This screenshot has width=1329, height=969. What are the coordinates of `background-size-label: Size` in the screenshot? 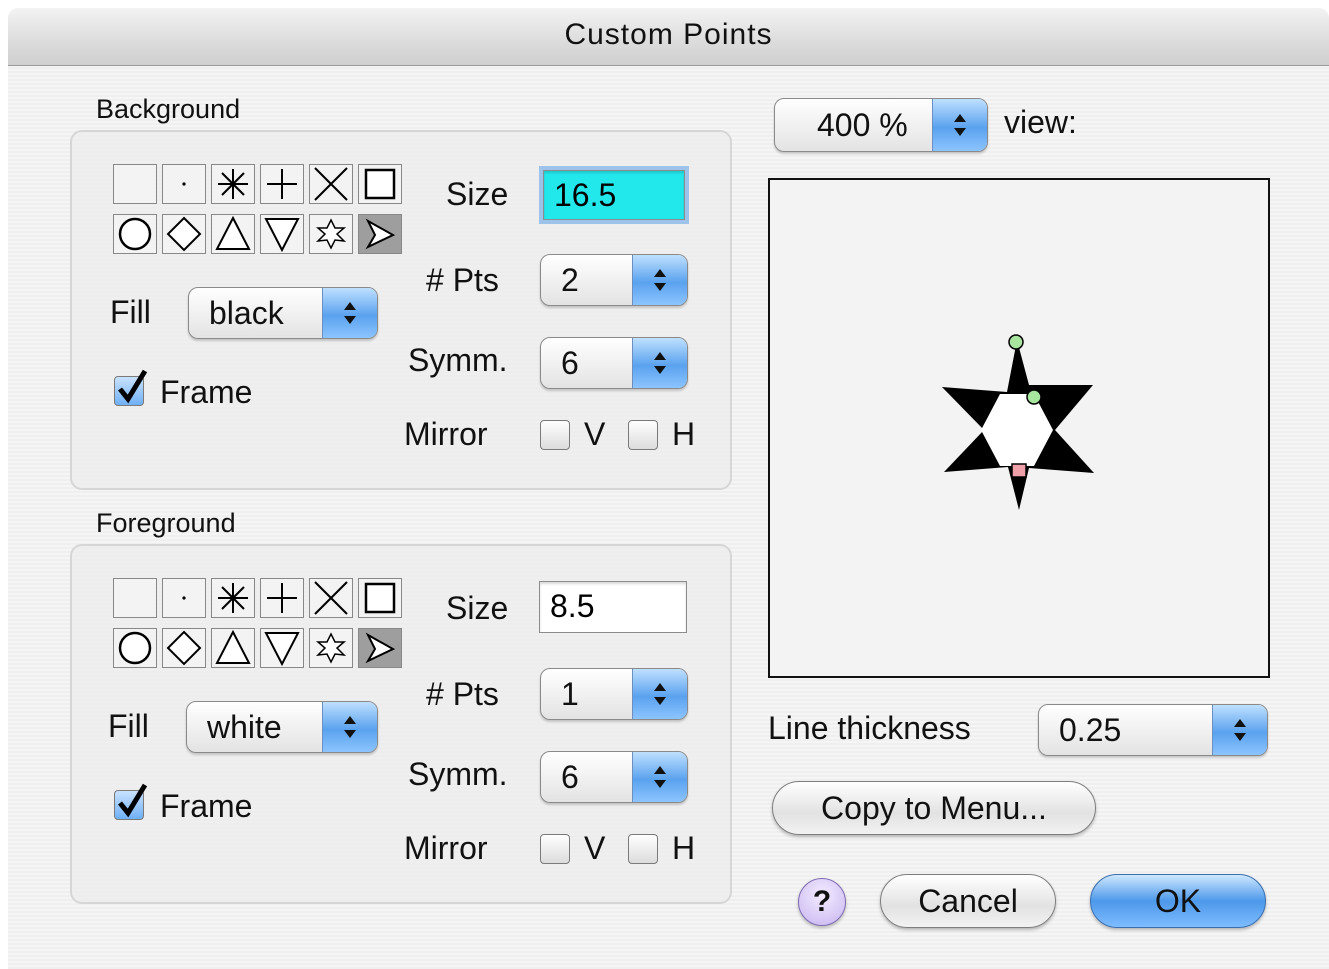 It's located at (477, 194).